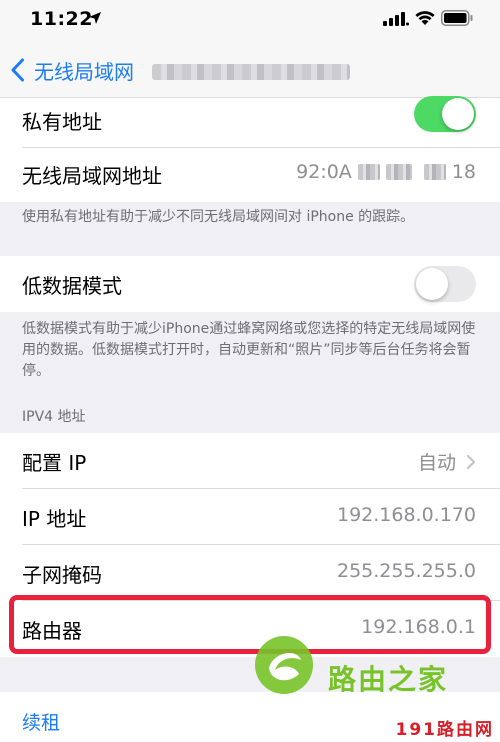  I want to click on renew-lease-button: 续租, so click(41, 721).